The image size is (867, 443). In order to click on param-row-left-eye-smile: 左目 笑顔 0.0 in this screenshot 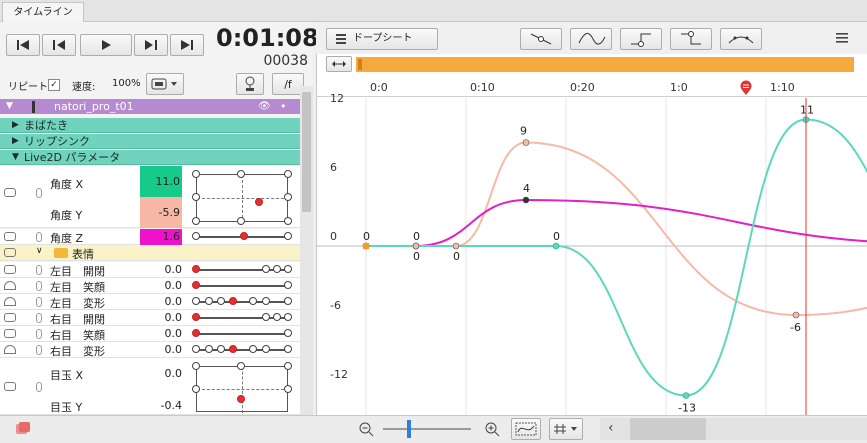, I will do `click(150, 286)`.